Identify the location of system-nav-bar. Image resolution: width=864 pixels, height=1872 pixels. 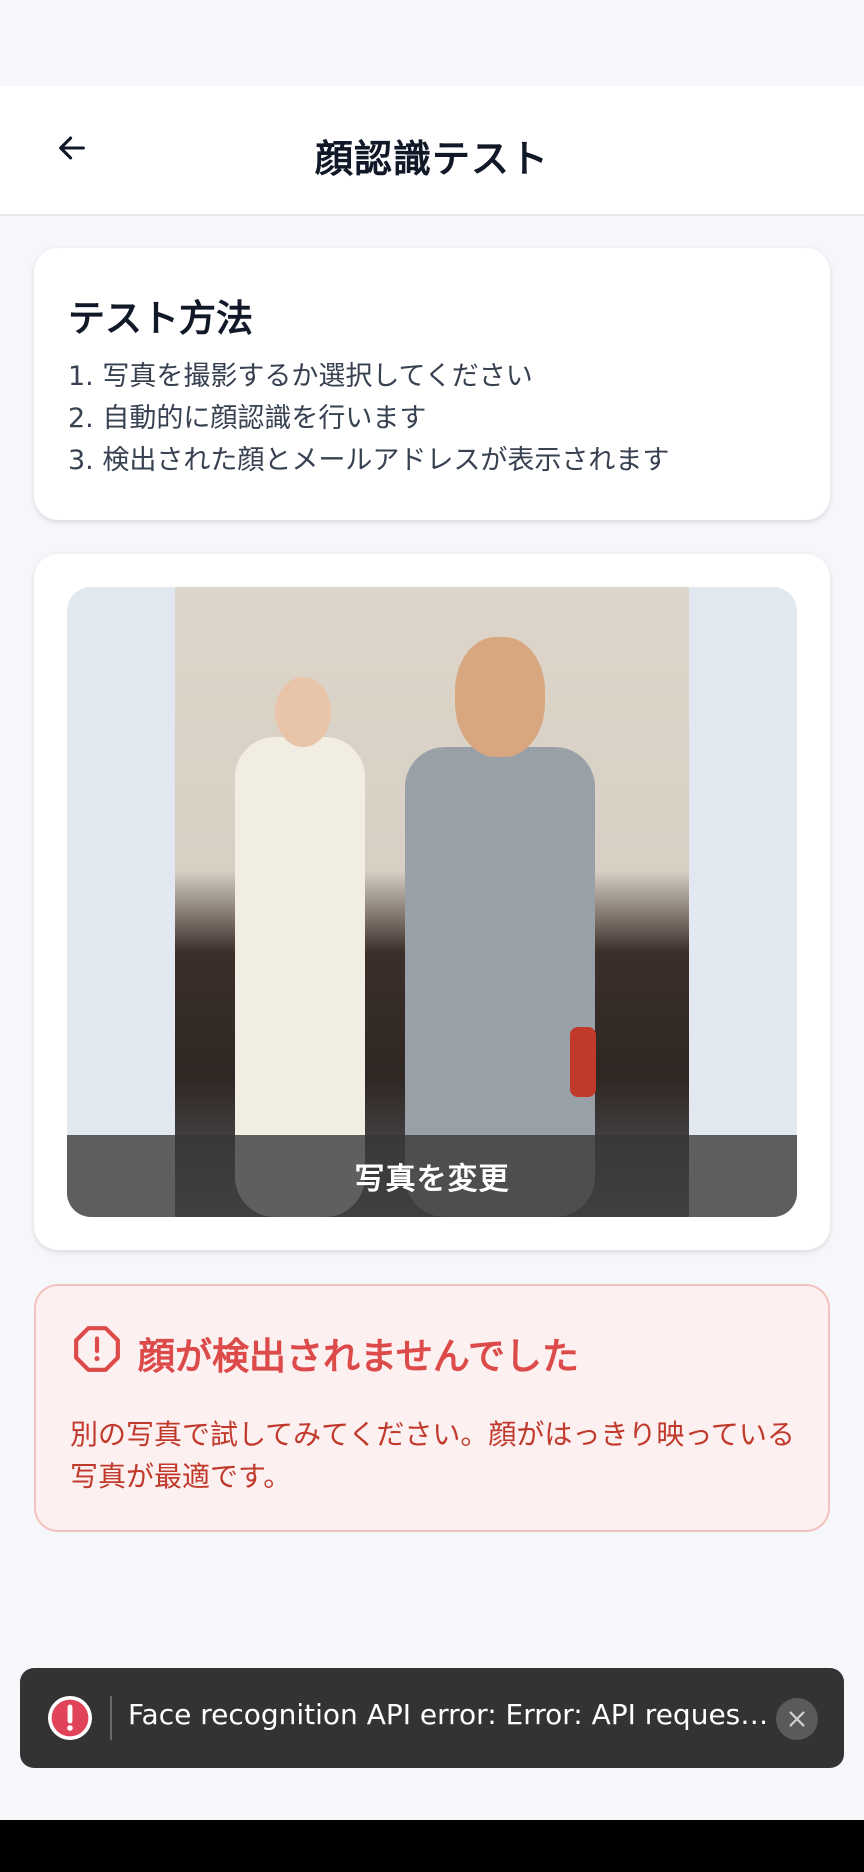
(432, 1846).